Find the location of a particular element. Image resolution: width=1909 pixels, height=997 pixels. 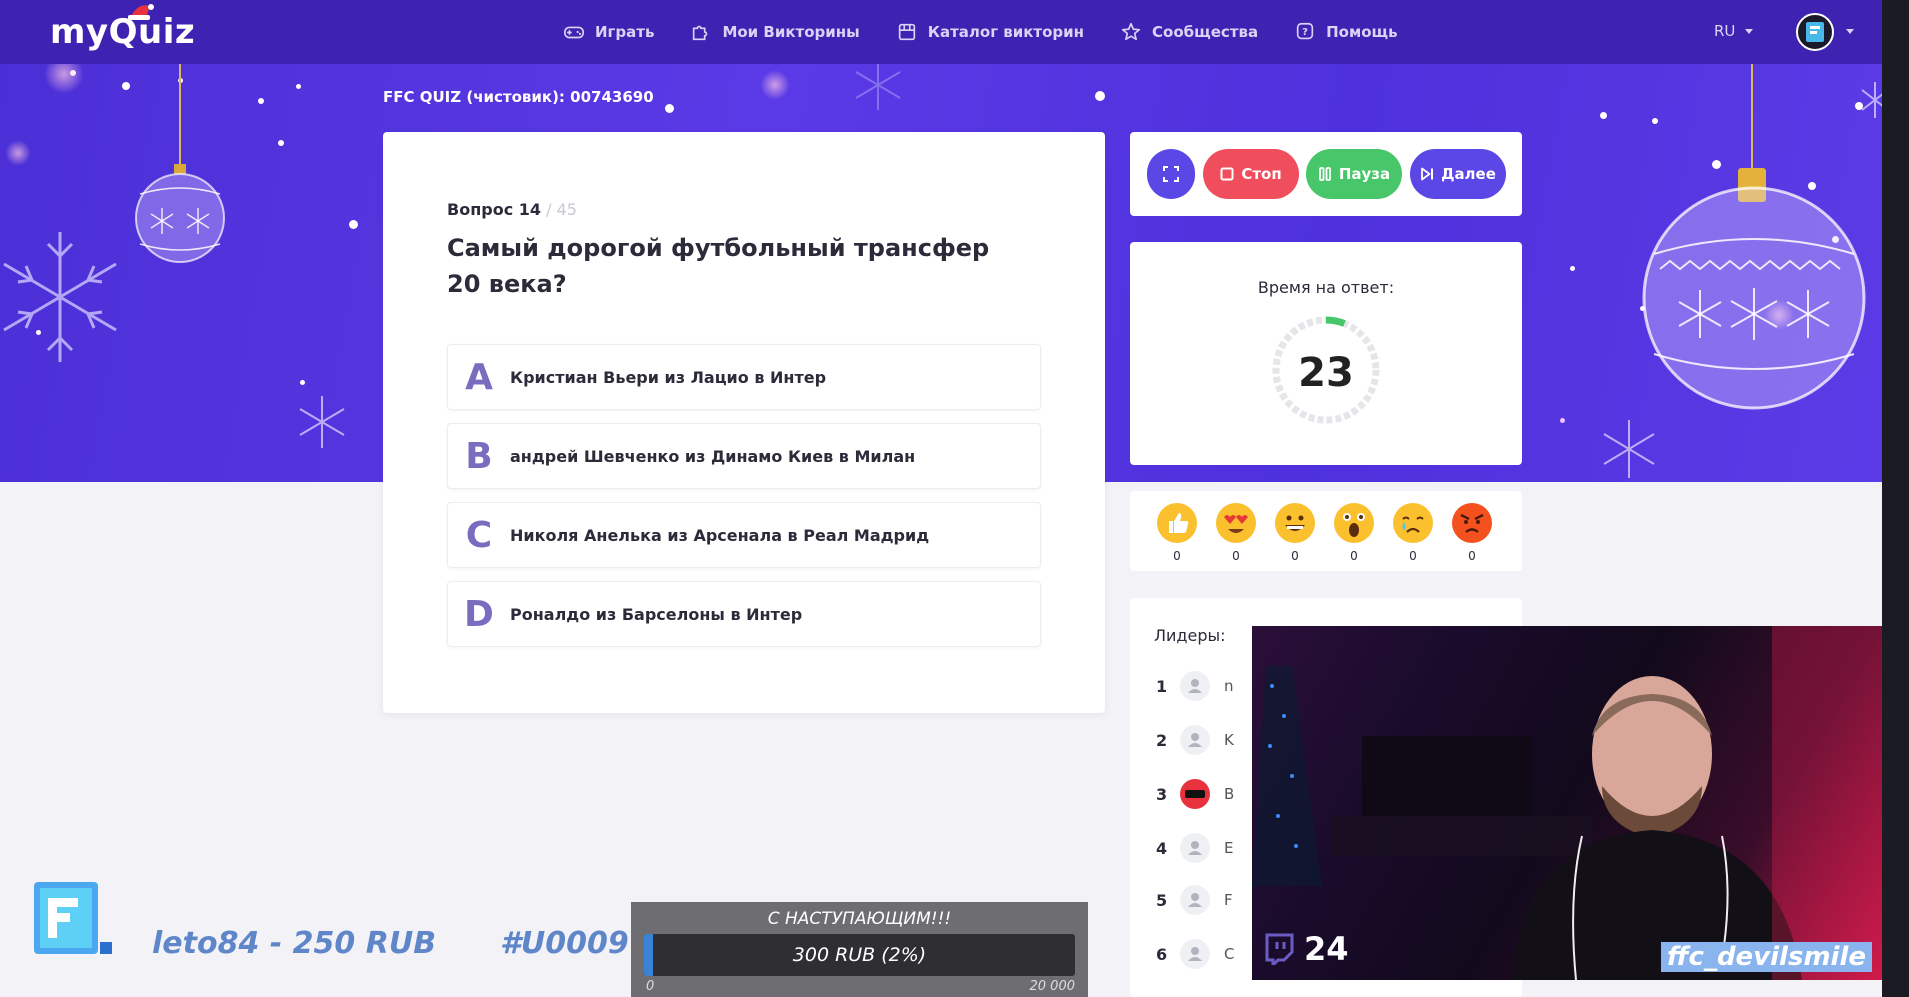

nav-item-communities: Сообщества is located at coordinates (1189, 32).